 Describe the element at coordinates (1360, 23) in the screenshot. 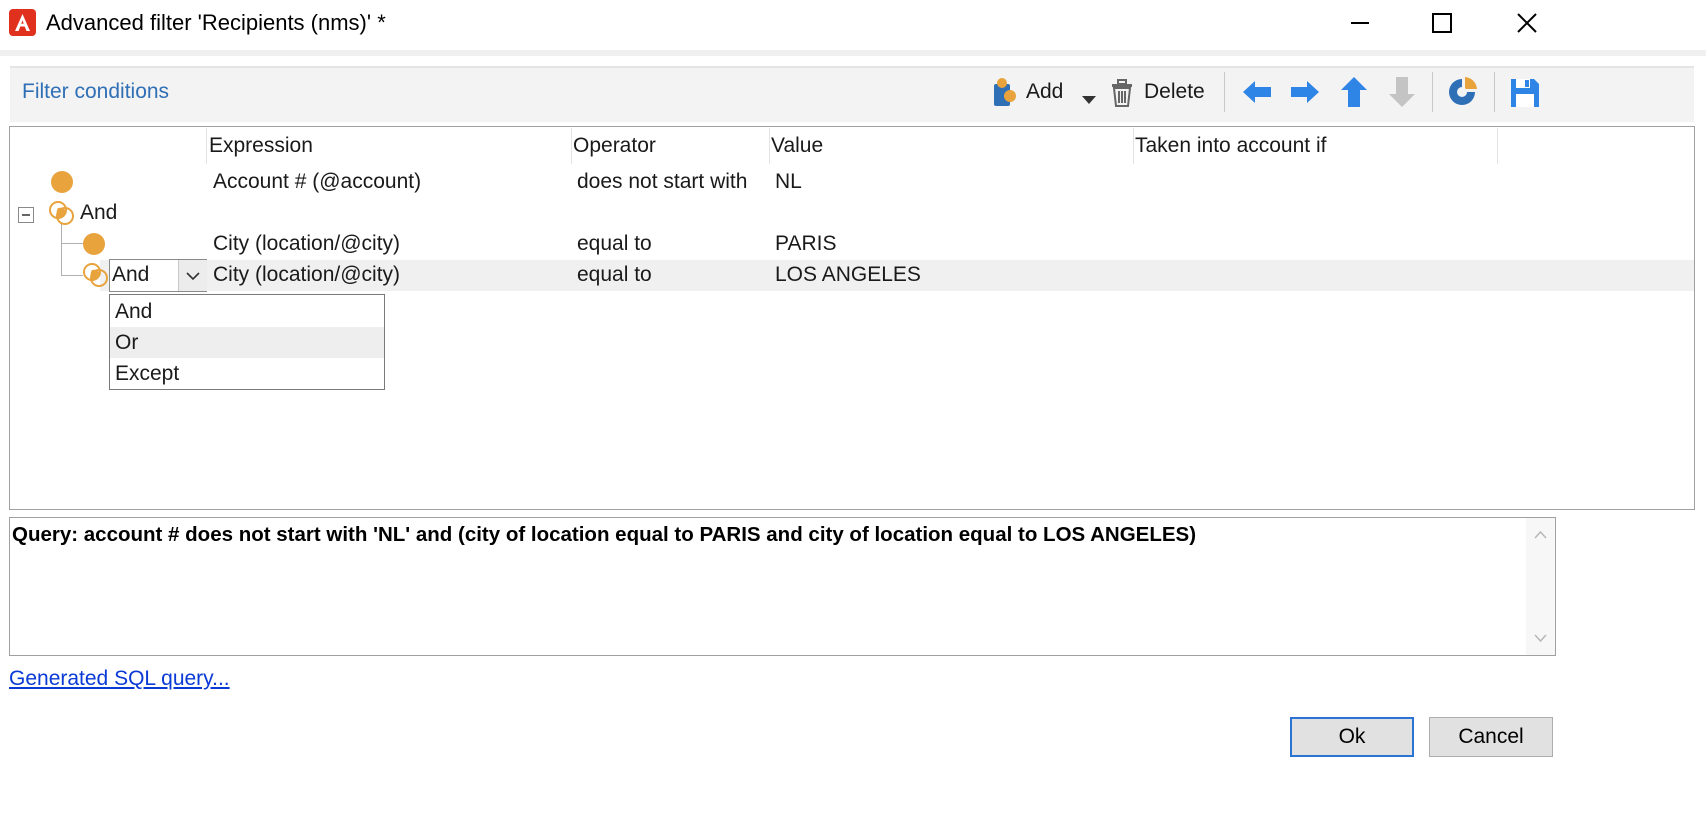

I see `minimize-button` at that location.